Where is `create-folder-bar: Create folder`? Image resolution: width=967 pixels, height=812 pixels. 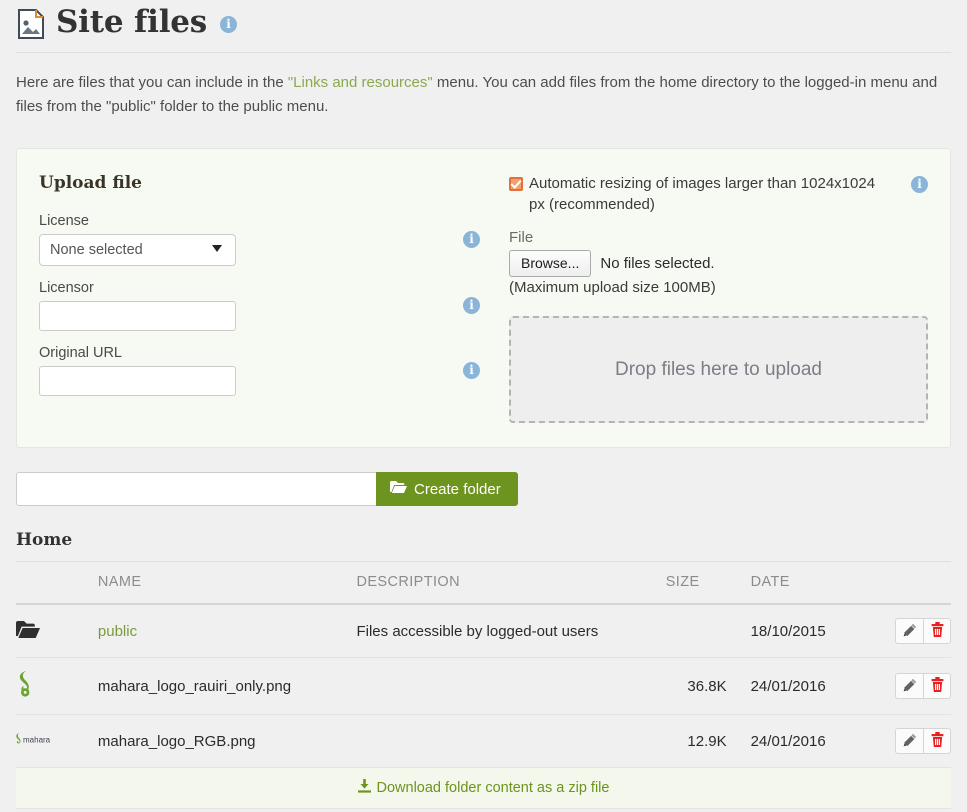
create-folder-bar: Create folder is located at coordinates (483, 489).